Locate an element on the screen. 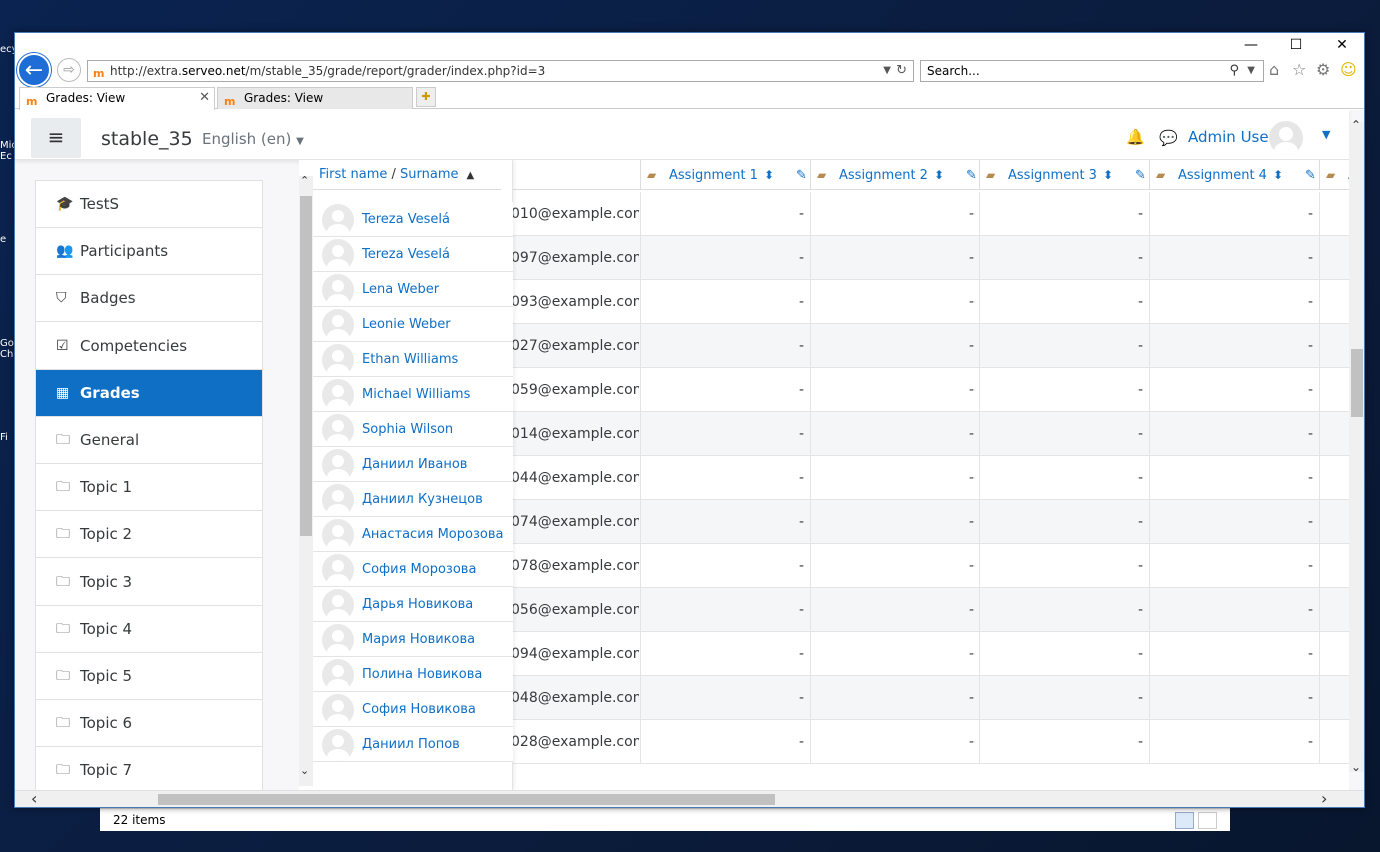  sidebar-item-topic-1: 🗀 Topic 1 is located at coordinates (149, 488).